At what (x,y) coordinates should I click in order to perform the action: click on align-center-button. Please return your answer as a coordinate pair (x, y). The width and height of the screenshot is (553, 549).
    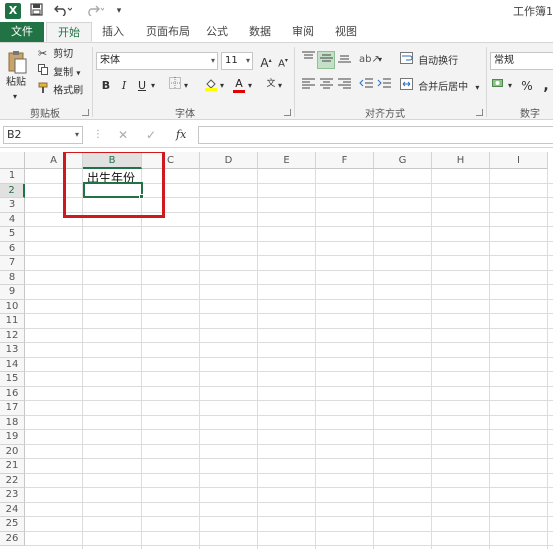
    Looking at the image, I should click on (326, 86).